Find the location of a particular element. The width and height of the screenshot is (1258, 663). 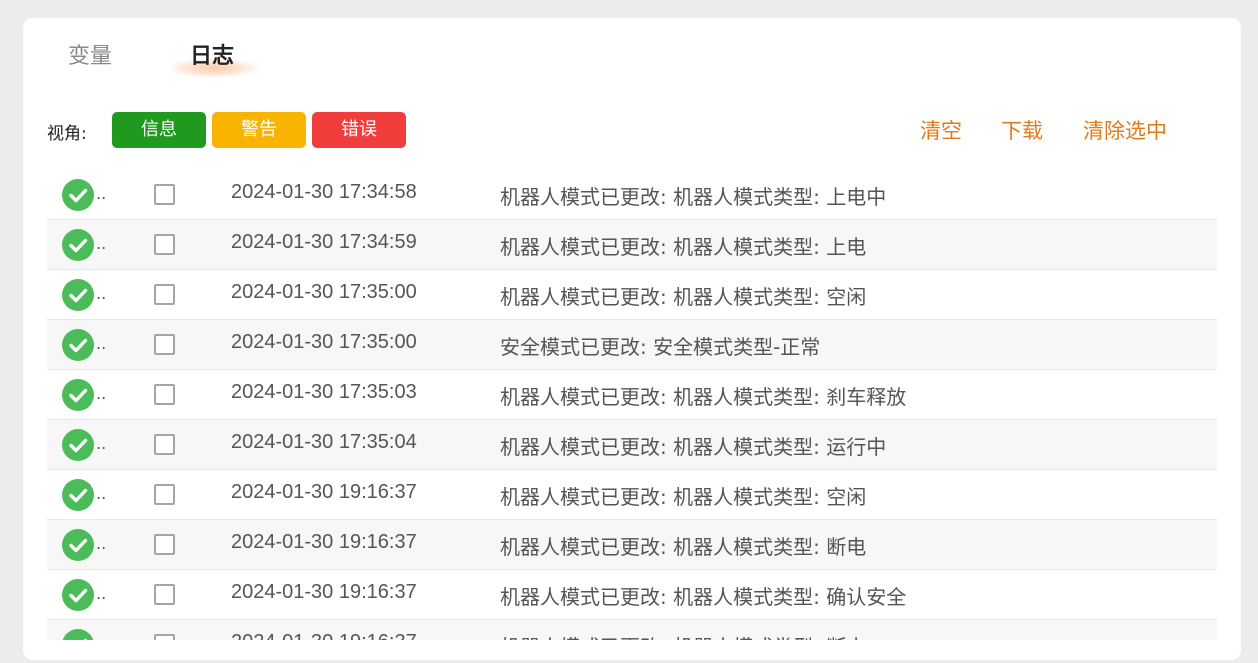

tab-variables: 变量 is located at coordinates (90, 57).